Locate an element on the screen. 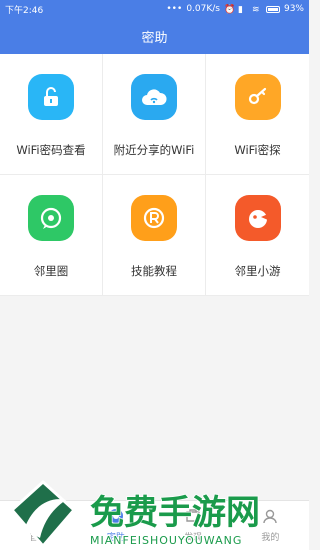  grid-item-label: WiFi密探 is located at coordinates (257, 150).